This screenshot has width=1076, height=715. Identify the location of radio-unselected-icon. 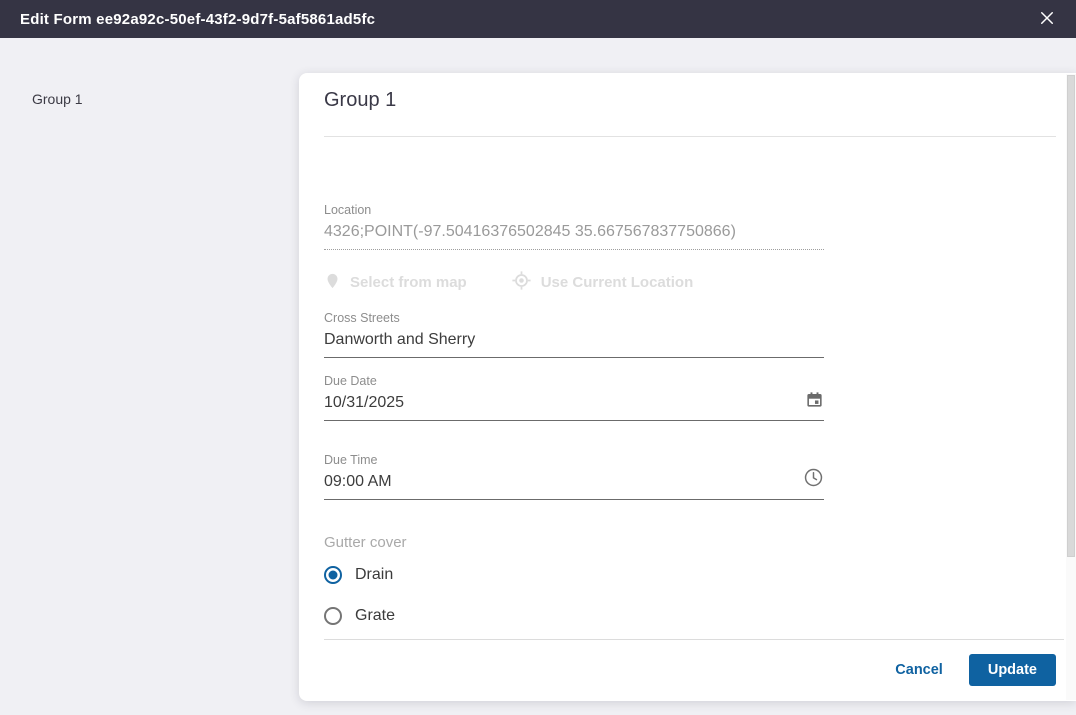
(333, 616).